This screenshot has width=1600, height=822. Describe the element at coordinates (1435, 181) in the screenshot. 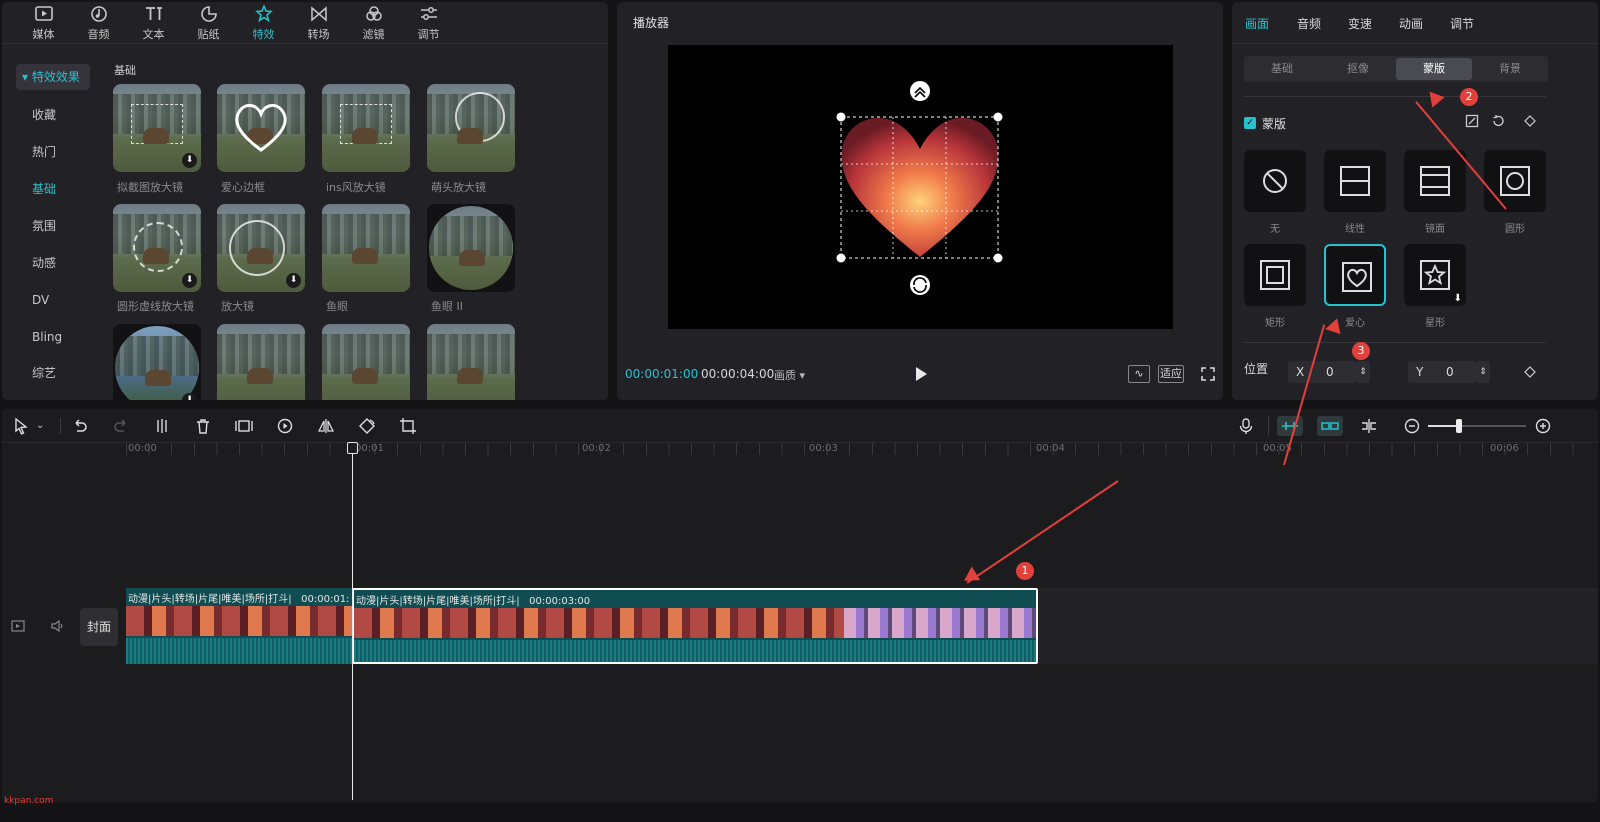

I see `mask-mirror` at that location.